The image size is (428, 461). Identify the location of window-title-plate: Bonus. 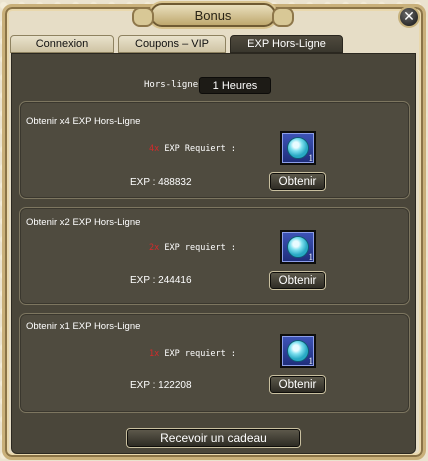
(213, 15).